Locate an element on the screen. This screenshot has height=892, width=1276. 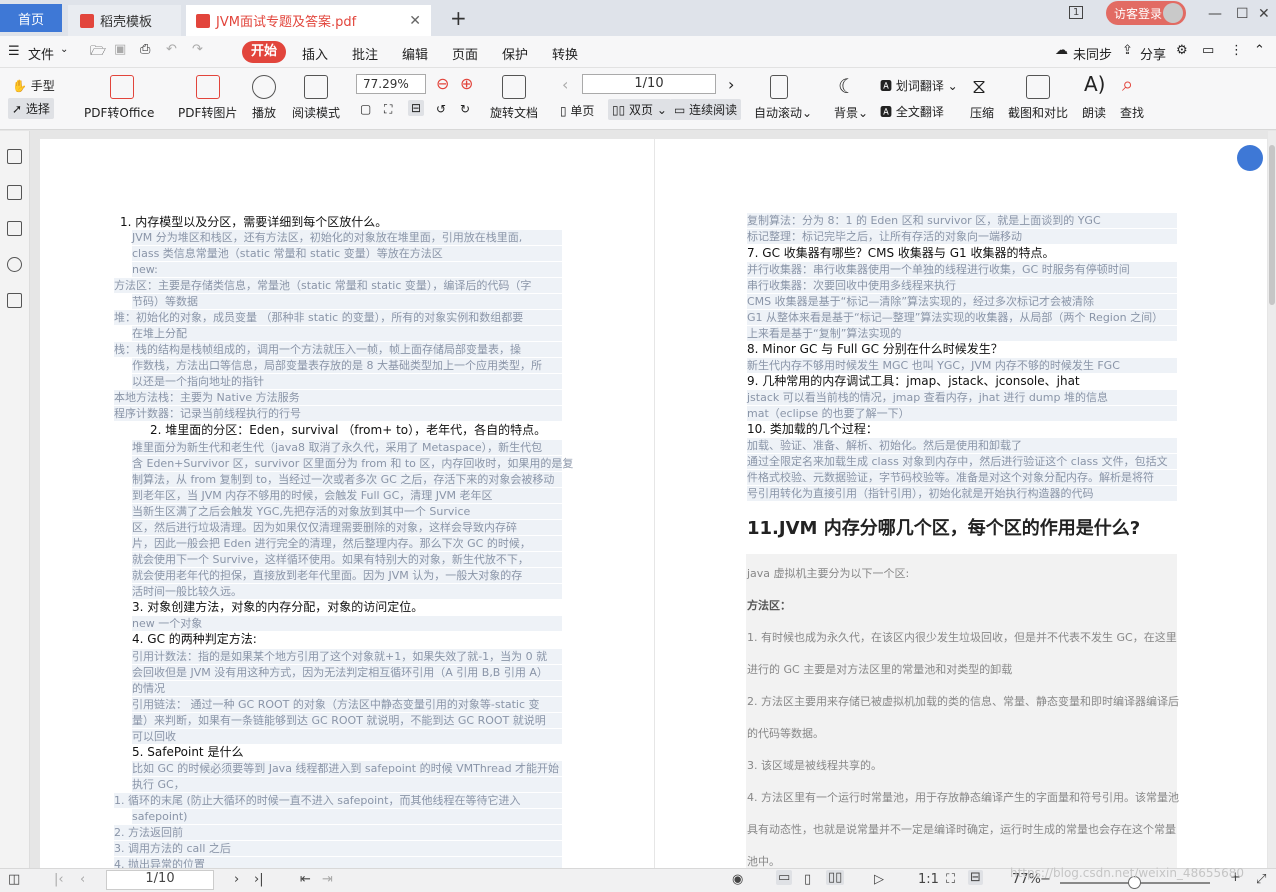
login-button: 访客登录 is located at coordinates (1146, 13).